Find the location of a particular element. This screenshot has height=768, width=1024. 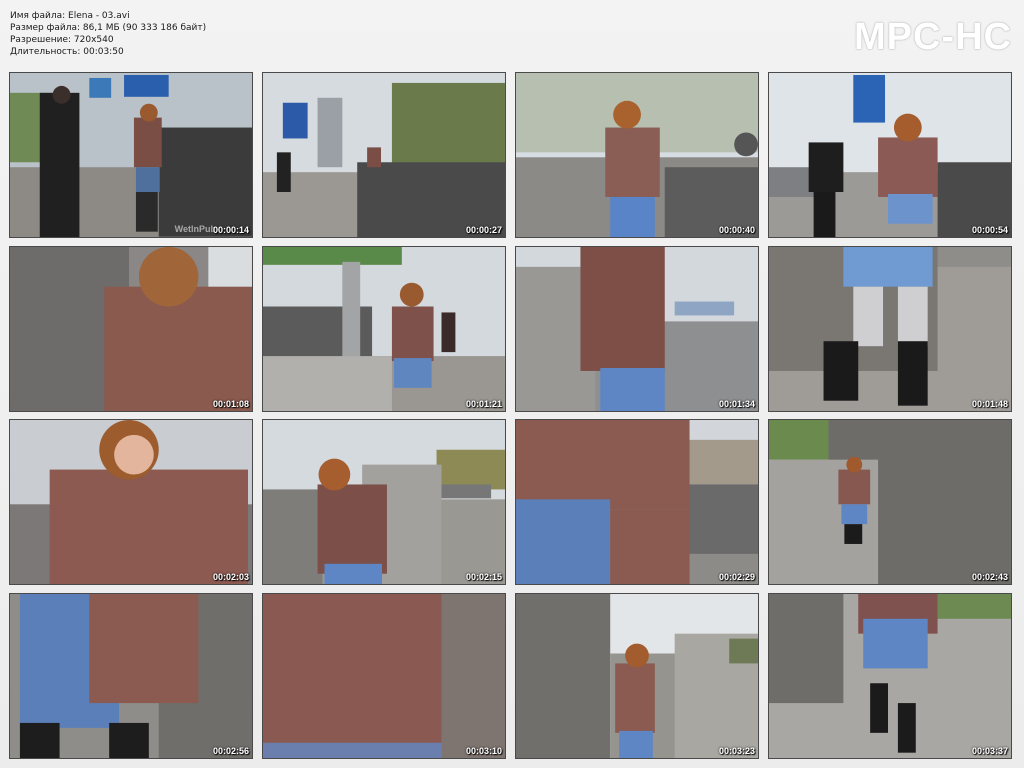

timestamp: 00:02:43 is located at coordinates (989, 577).